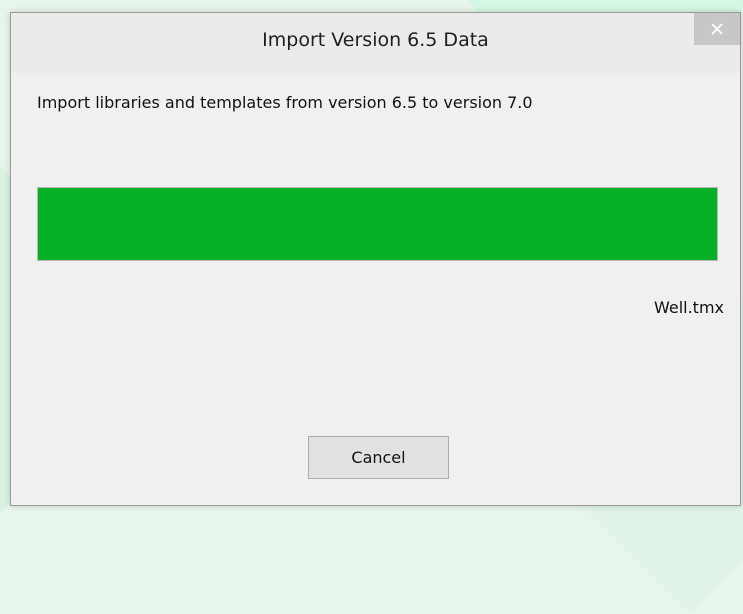 Image resolution: width=743 pixels, height=614 pixels. I want to click on close-button, so click(717, 29).